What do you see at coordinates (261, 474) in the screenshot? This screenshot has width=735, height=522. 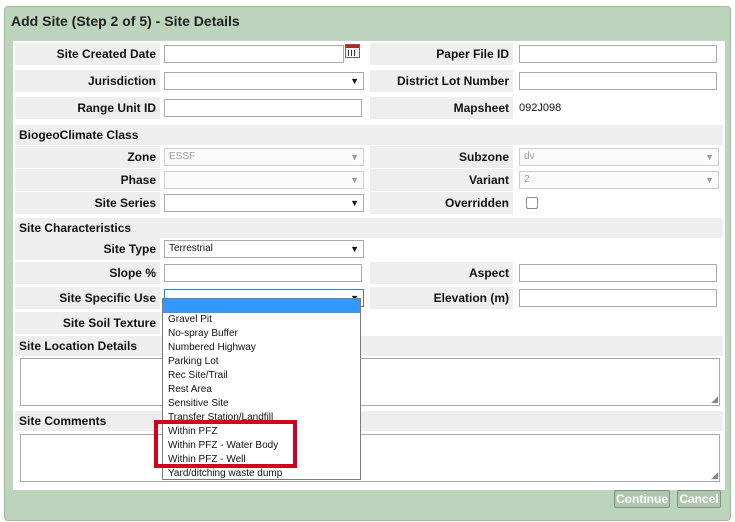 I see `dropdown-option: Yard/ditching waste dump` at bounding box center [261, 474].